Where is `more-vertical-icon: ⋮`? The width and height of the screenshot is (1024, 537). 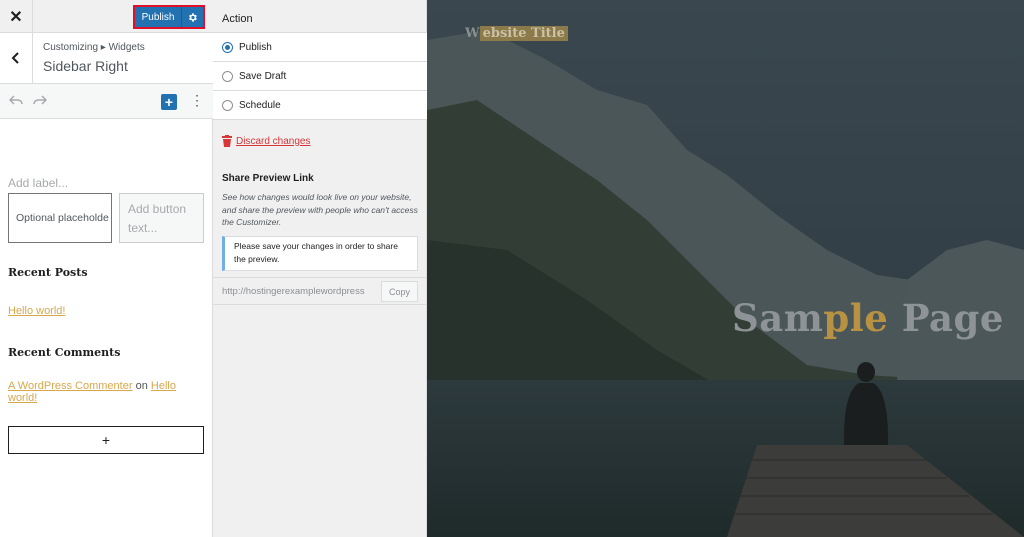 more-vertical-icon: ⋮ is located at coordinates (197, 100).